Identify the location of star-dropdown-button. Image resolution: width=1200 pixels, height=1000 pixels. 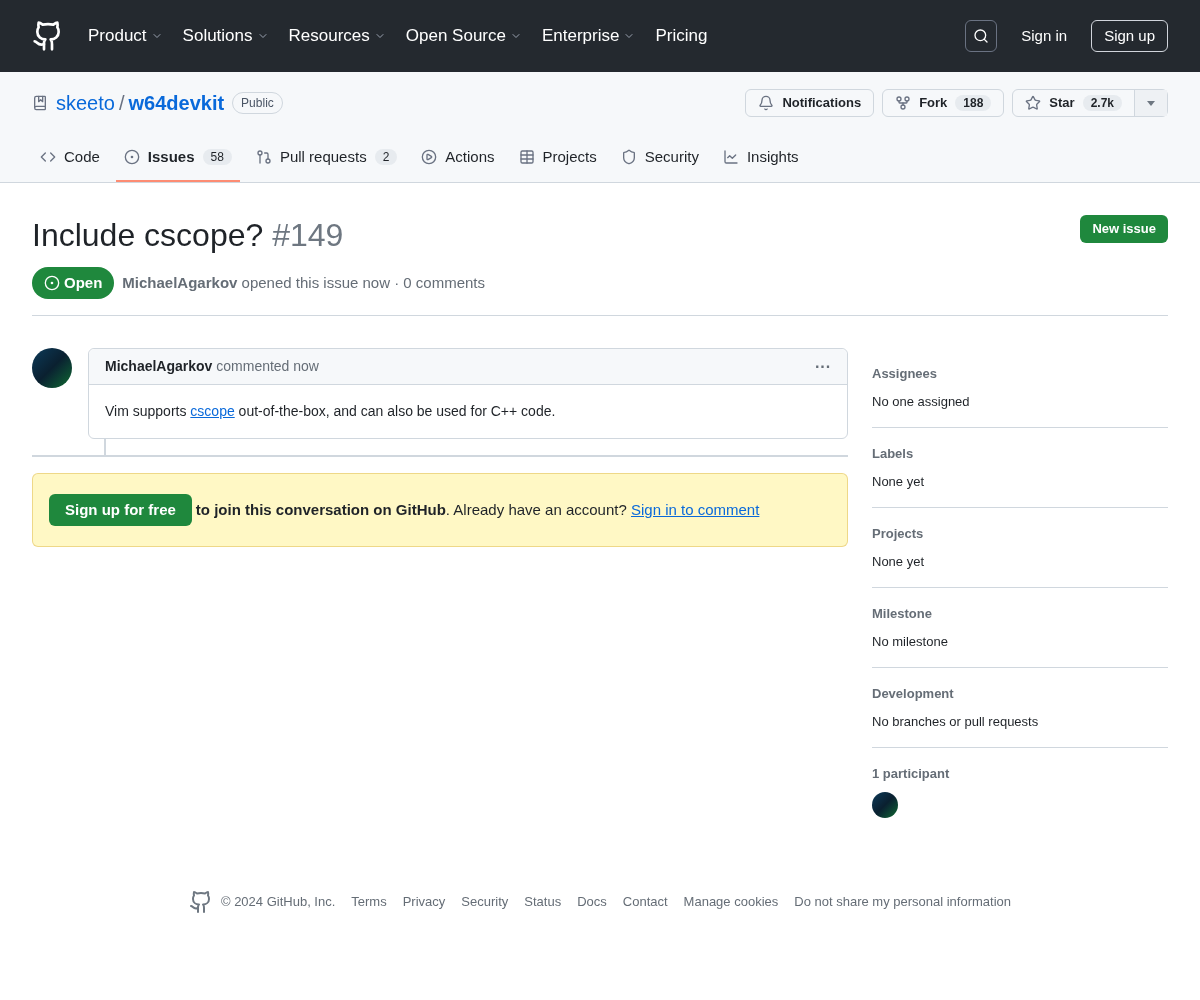
(1150, 103).